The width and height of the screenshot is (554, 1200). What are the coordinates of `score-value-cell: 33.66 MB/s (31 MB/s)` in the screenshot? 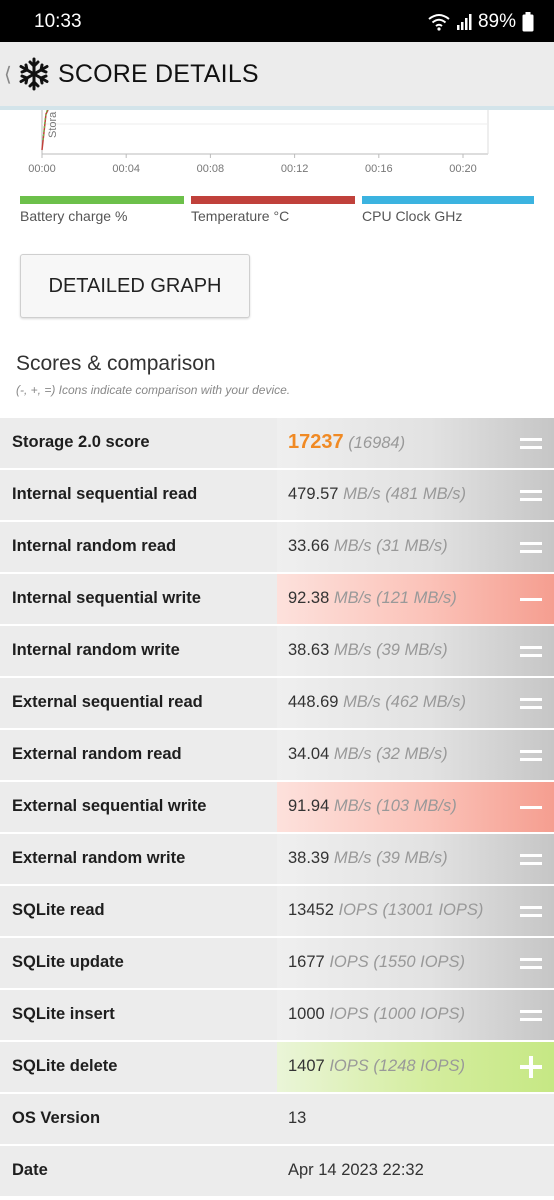 It's located at (415, 547).